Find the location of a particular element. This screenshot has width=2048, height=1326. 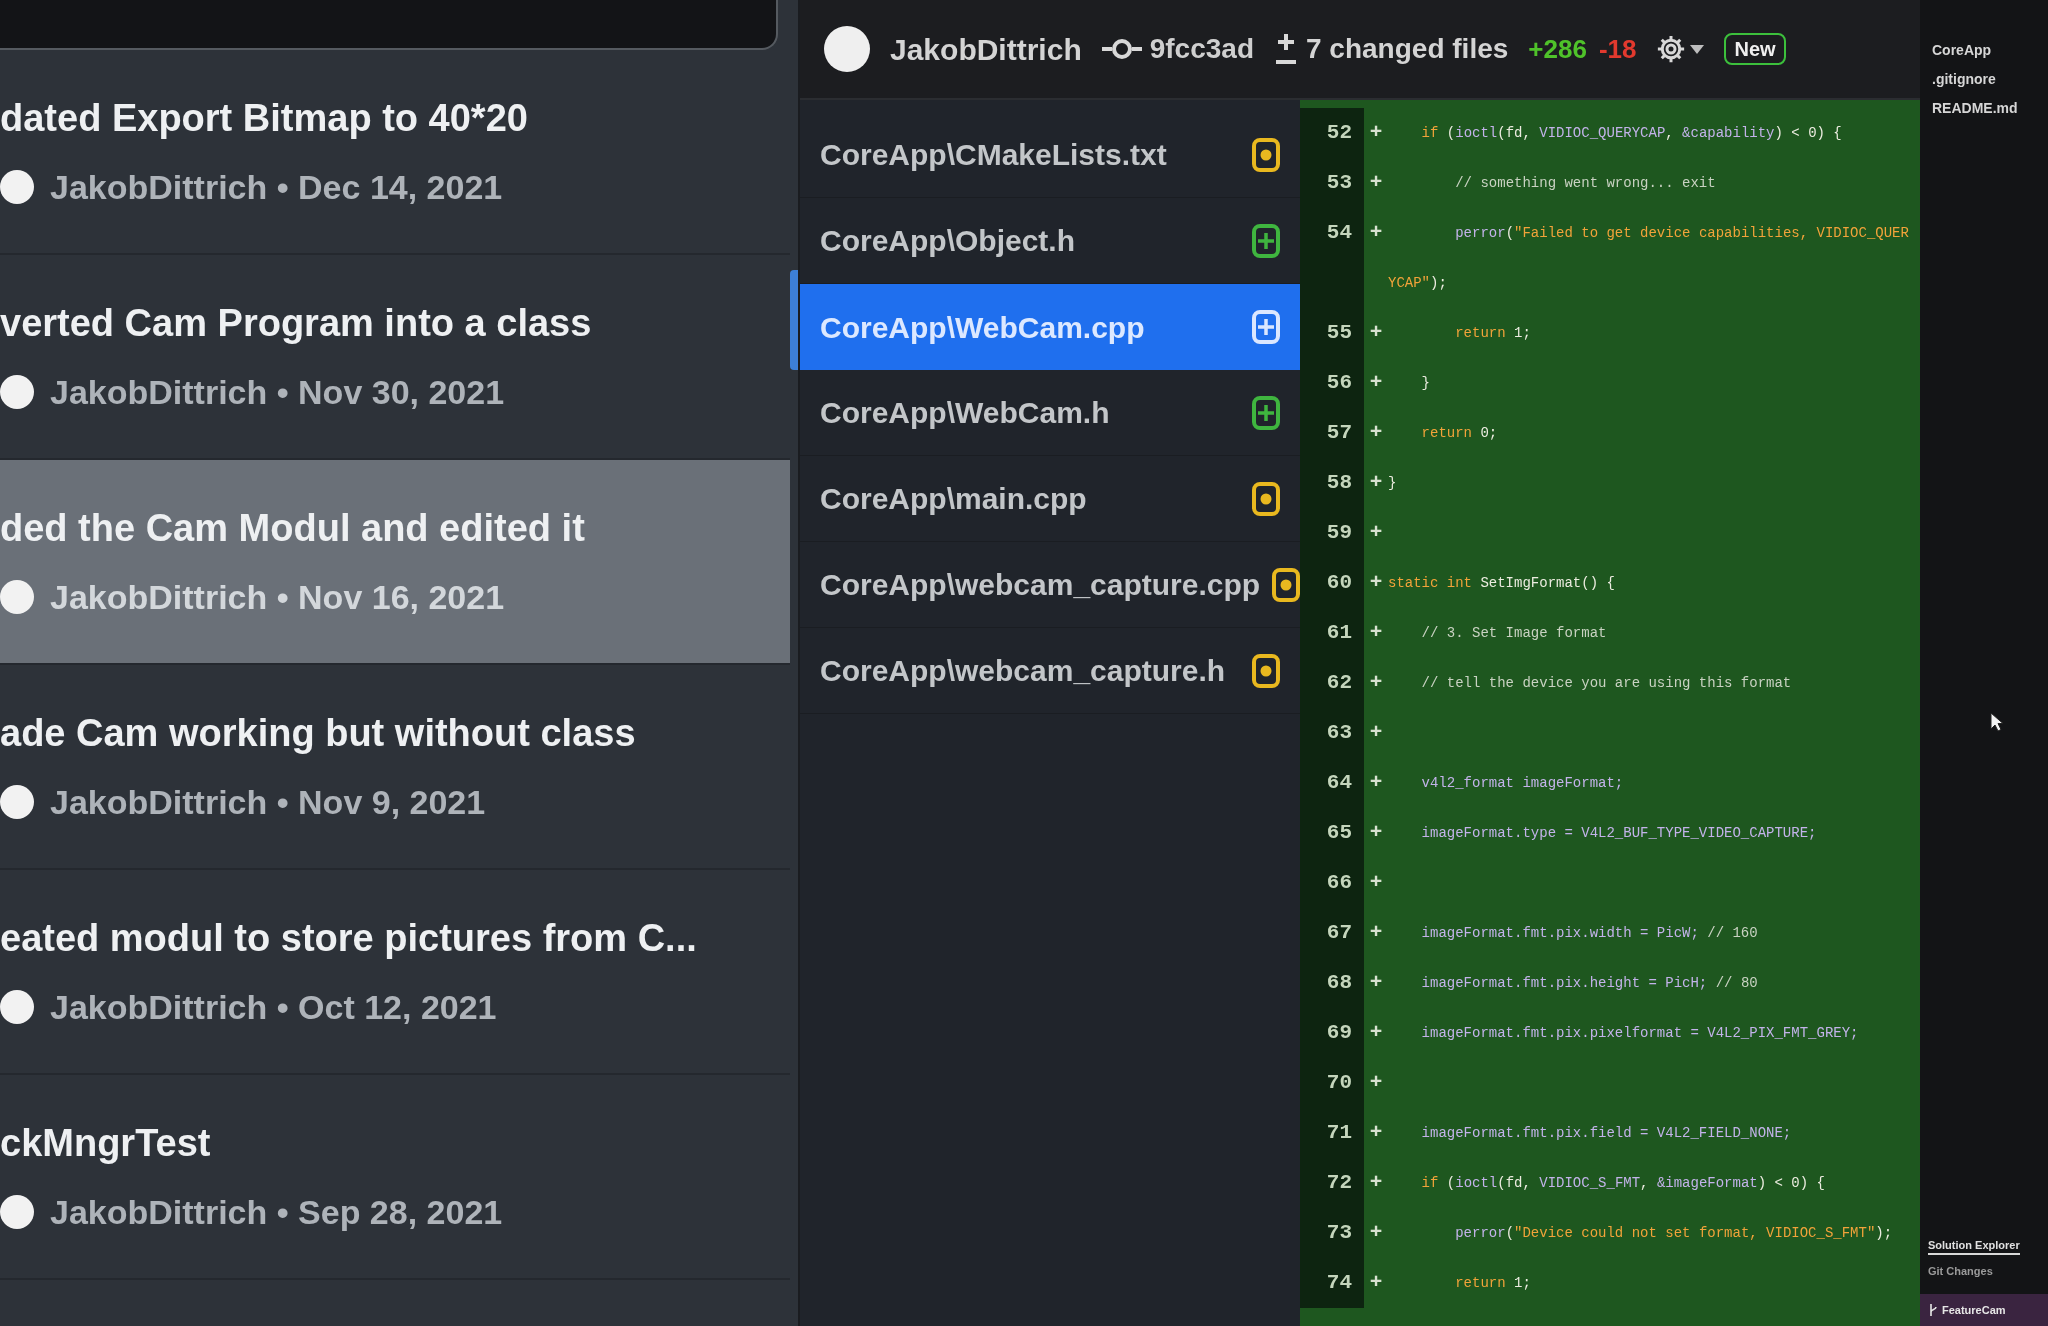

line-number: 70 is located at coordinates (1332, 1083).